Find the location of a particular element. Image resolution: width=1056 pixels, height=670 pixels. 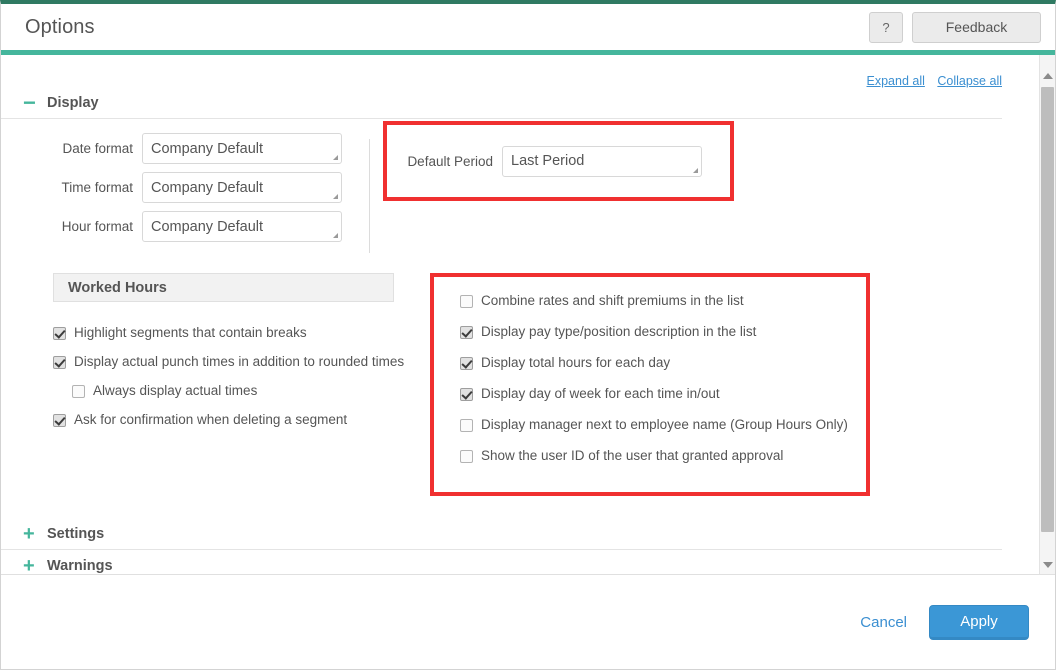

checkbox-confirm-delete is located at coordinates (59, 420).